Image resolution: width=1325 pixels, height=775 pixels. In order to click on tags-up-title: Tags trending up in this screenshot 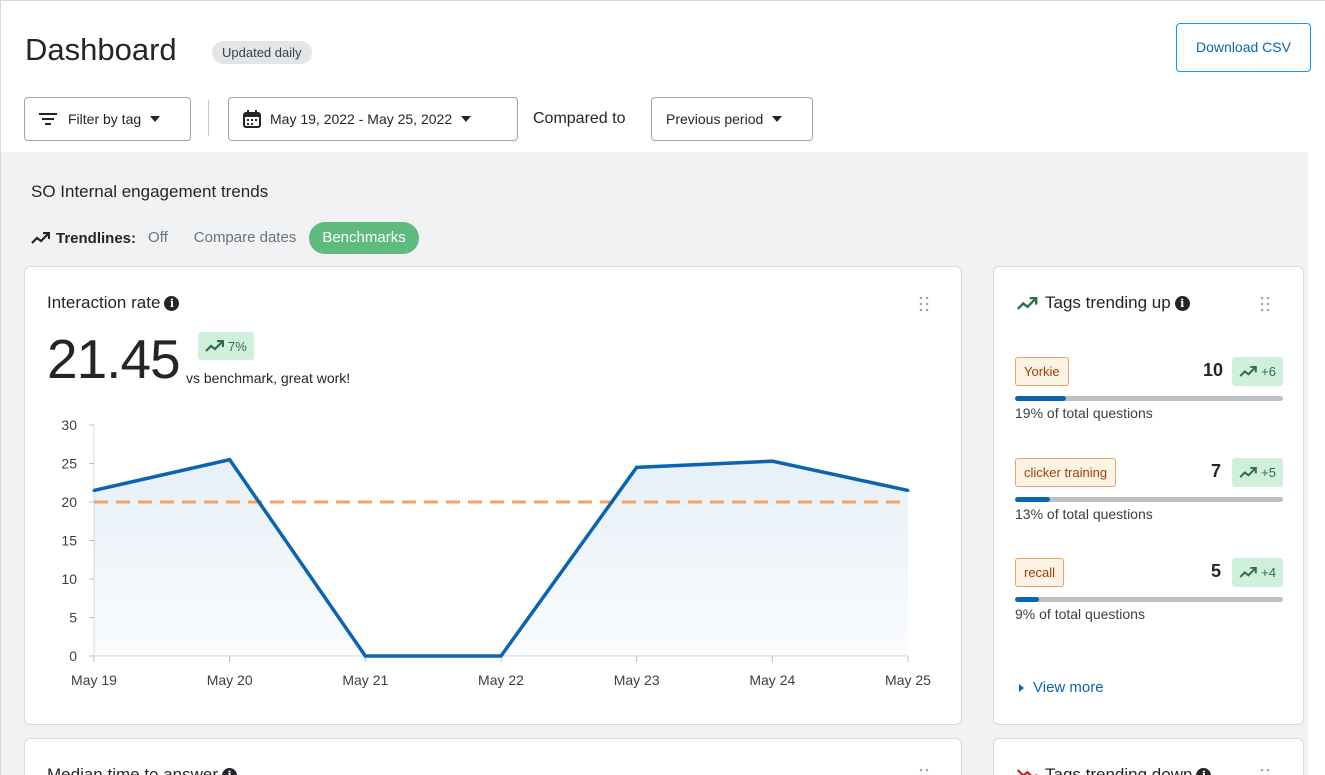, I will do `click(1108, 302)`.